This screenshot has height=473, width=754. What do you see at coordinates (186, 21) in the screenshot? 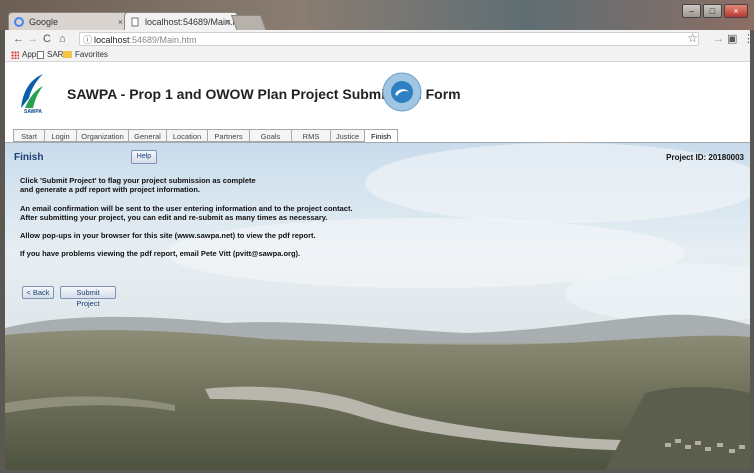
I see `tab-localhost: localhost:54689/Main.htm ×` at bounding box center [186, 21].